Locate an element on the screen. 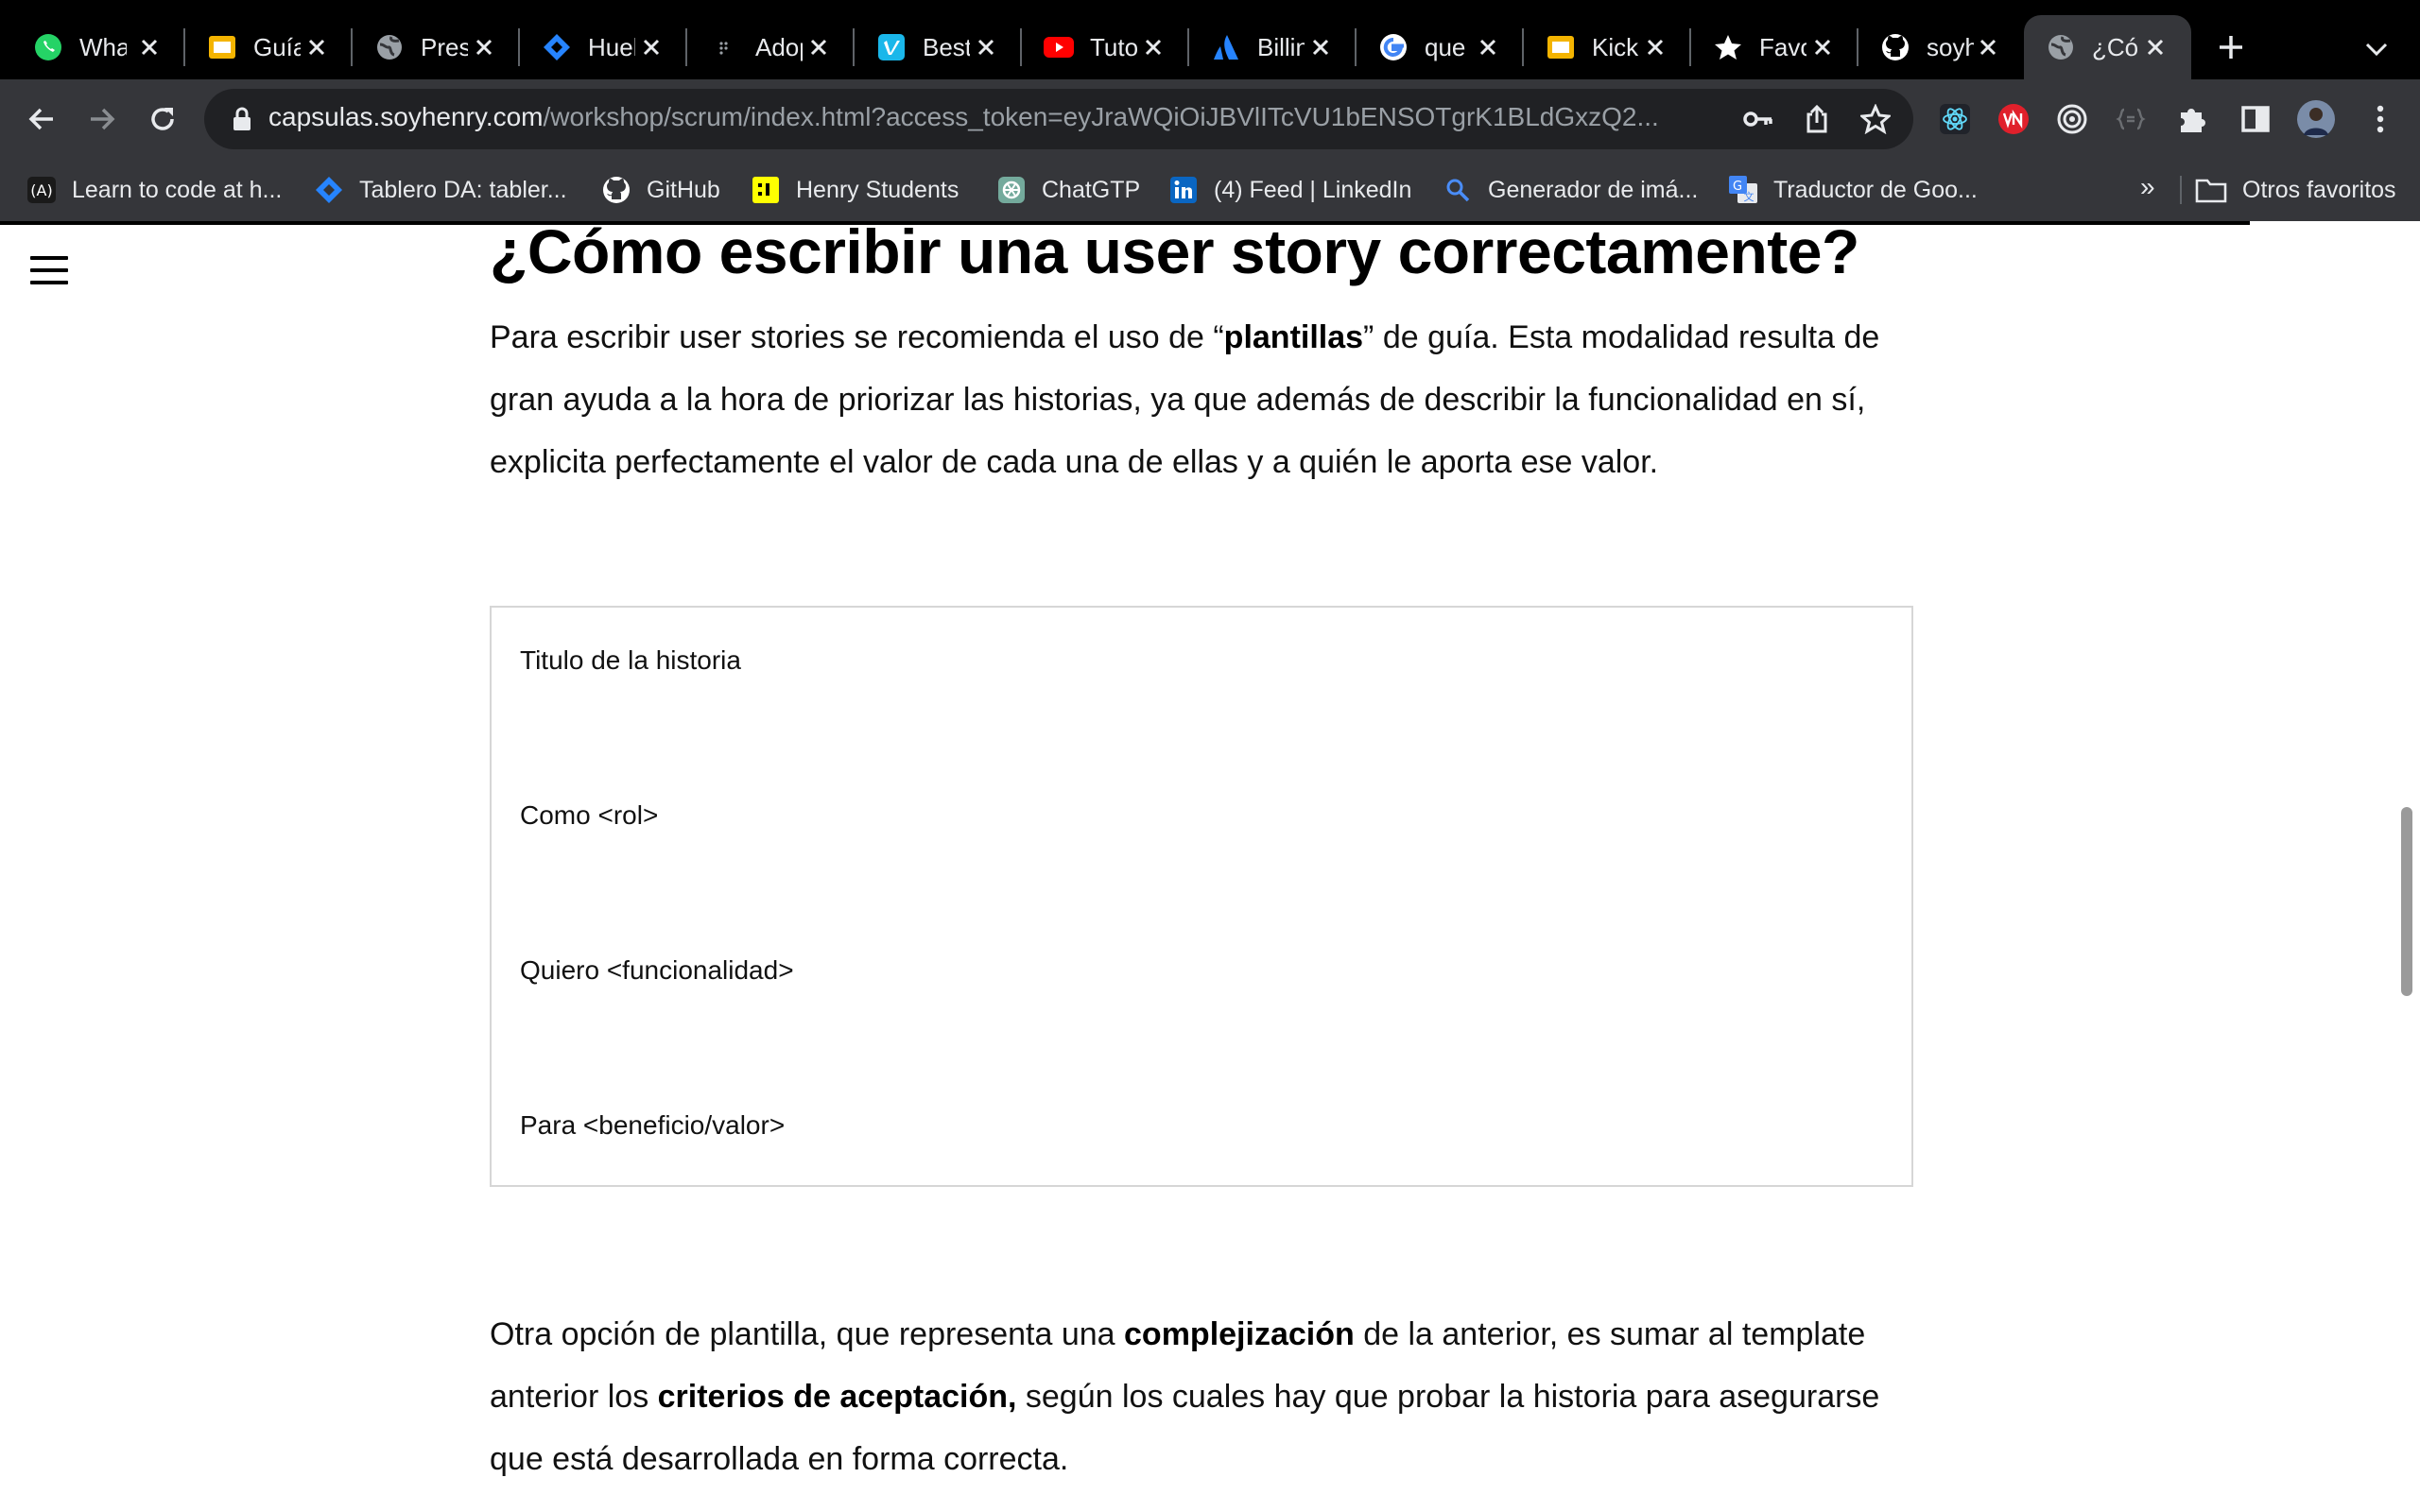  globe-icon is located at coordinates (2061, 47).